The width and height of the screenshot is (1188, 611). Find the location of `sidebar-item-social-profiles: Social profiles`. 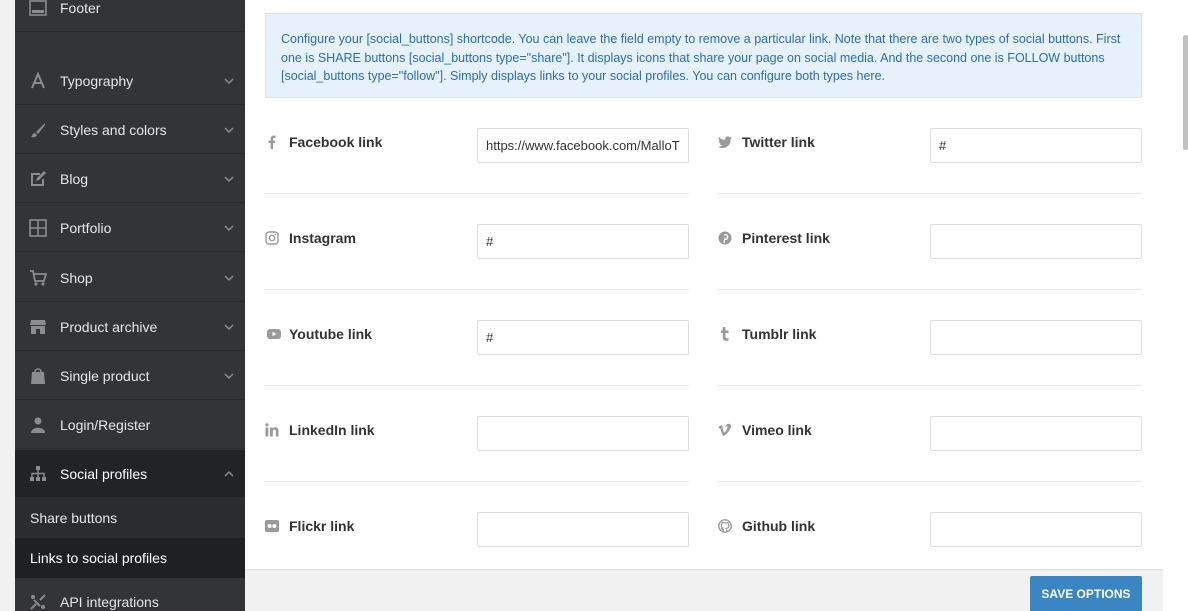

sidebar-item-social-profiles: Social profiles is located at coordinates (130, 474).